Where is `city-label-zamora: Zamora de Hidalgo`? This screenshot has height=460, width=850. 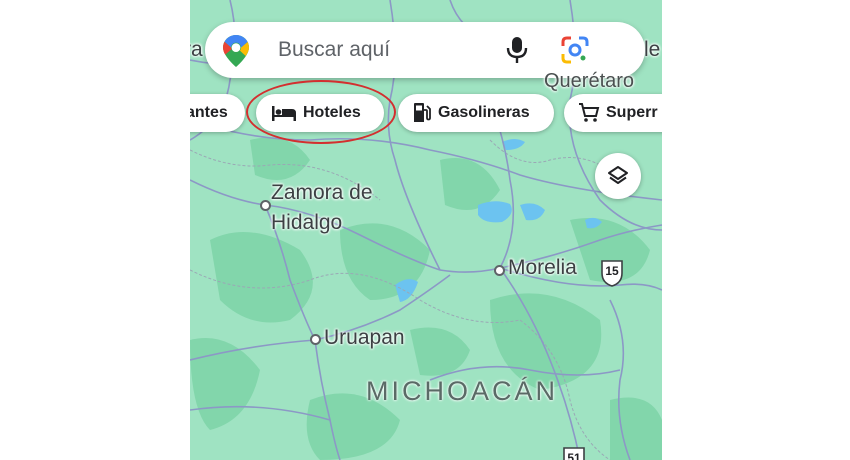 city-label-zamora: Zamora de Hidalgo is located at coordinates (322, 207).